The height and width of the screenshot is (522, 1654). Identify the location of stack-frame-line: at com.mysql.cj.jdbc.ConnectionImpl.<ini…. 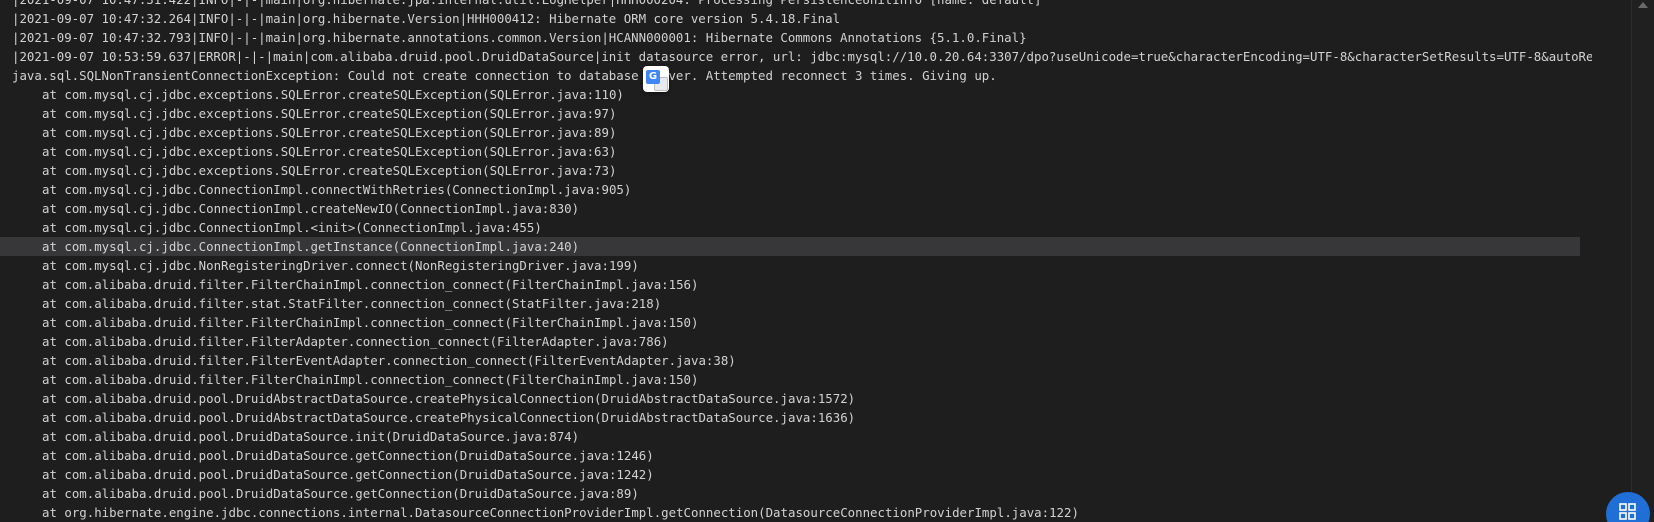
(292, 227).